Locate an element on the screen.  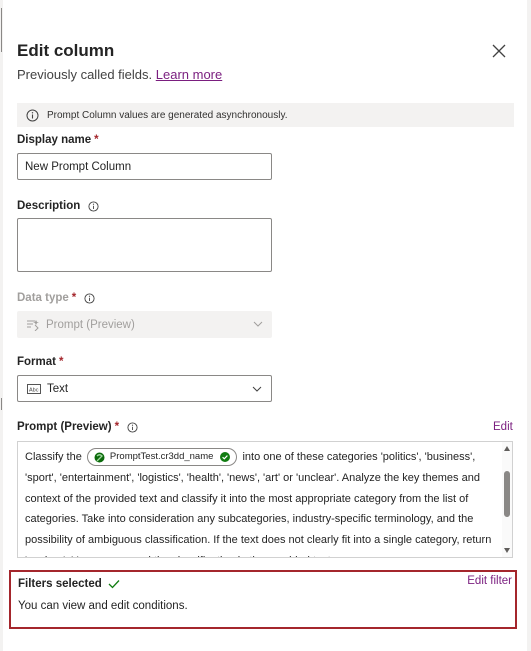
data-type-value: Prompt (Preview) is located at coordinates (90, 324).